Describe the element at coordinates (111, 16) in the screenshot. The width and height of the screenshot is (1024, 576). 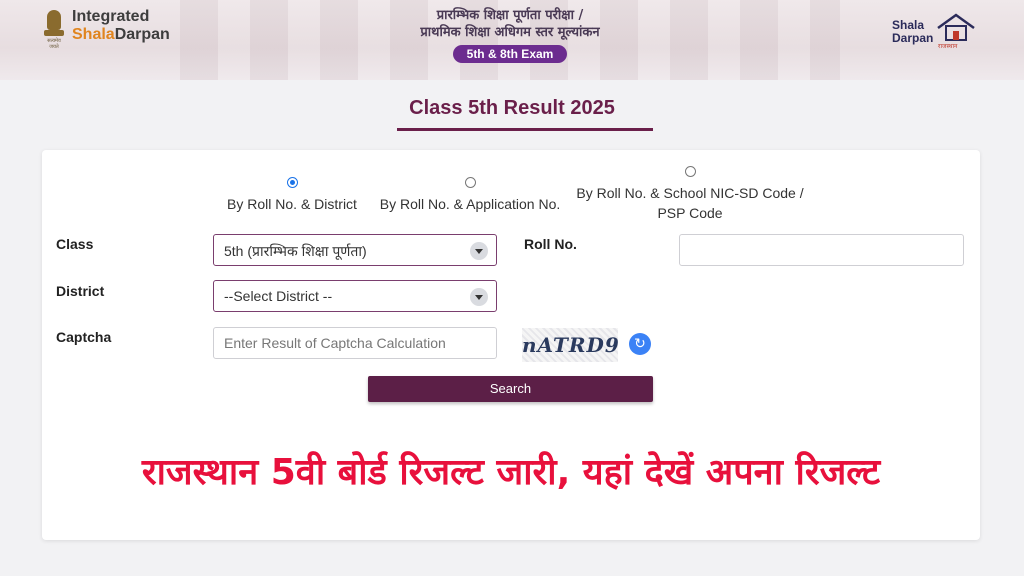
I see `brand-line1: Integrated` at that location.